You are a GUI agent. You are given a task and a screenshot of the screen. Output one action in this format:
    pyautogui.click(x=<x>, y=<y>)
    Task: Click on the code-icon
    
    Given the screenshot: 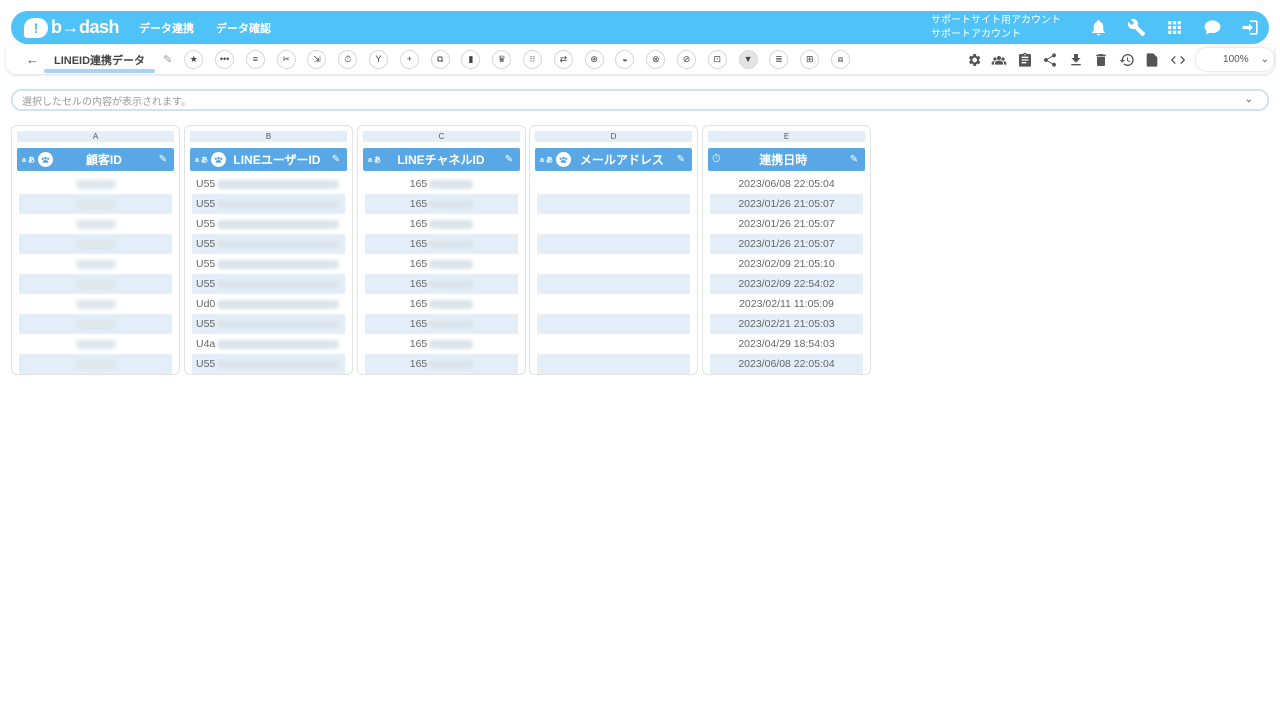 What is the action you would take?
    pyautogui.click(x=1178, y=60)
    